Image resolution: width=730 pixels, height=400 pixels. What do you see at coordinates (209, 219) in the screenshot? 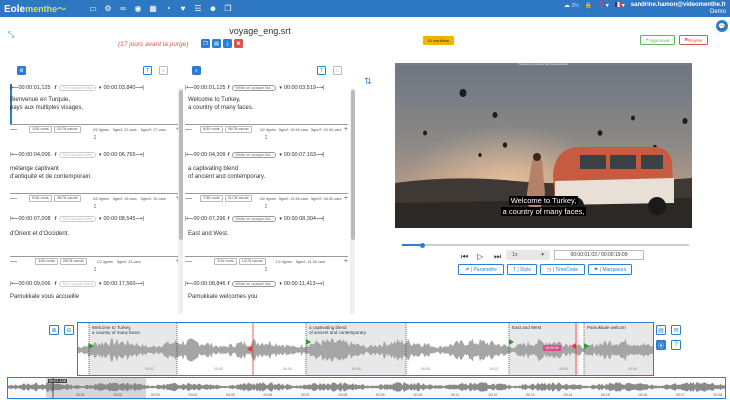
I see `start-timecode: 00:00:07,296` at bounding box center [209, 219].